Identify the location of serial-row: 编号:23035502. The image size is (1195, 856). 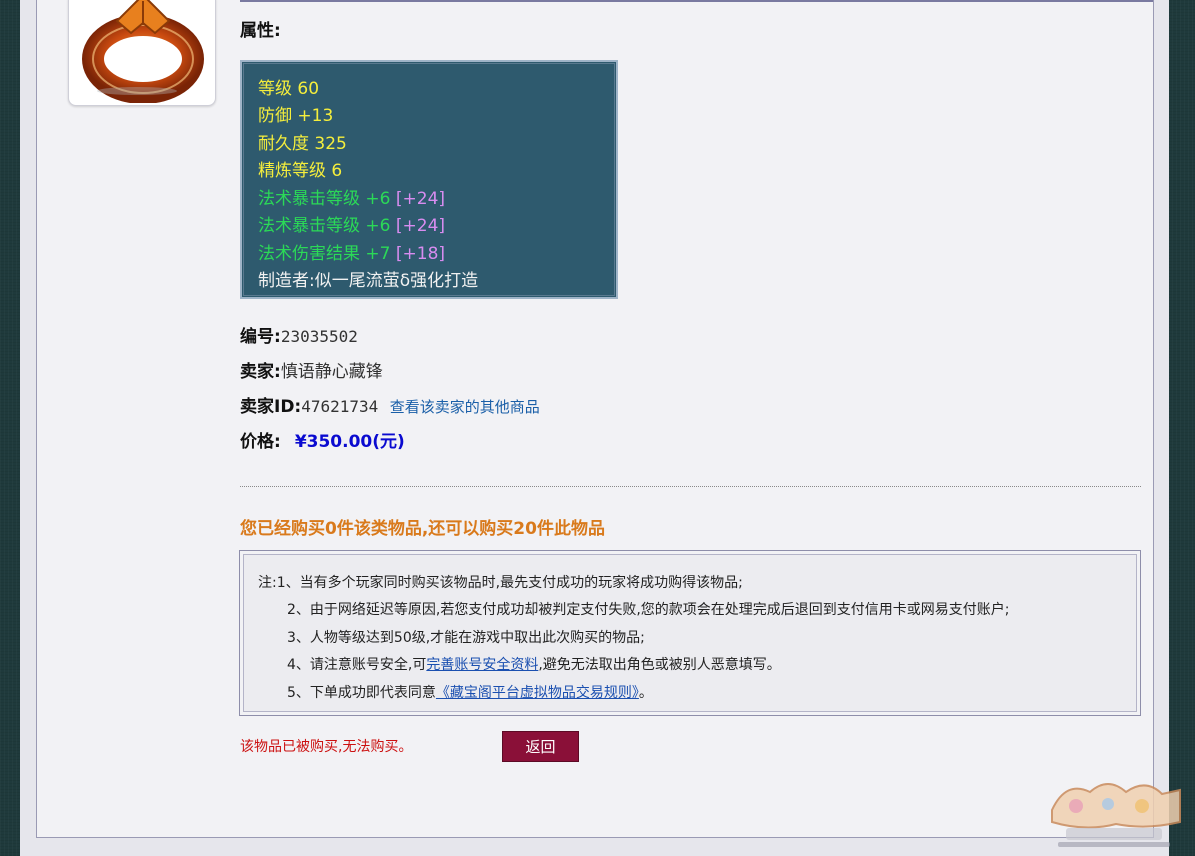
(299, 334).